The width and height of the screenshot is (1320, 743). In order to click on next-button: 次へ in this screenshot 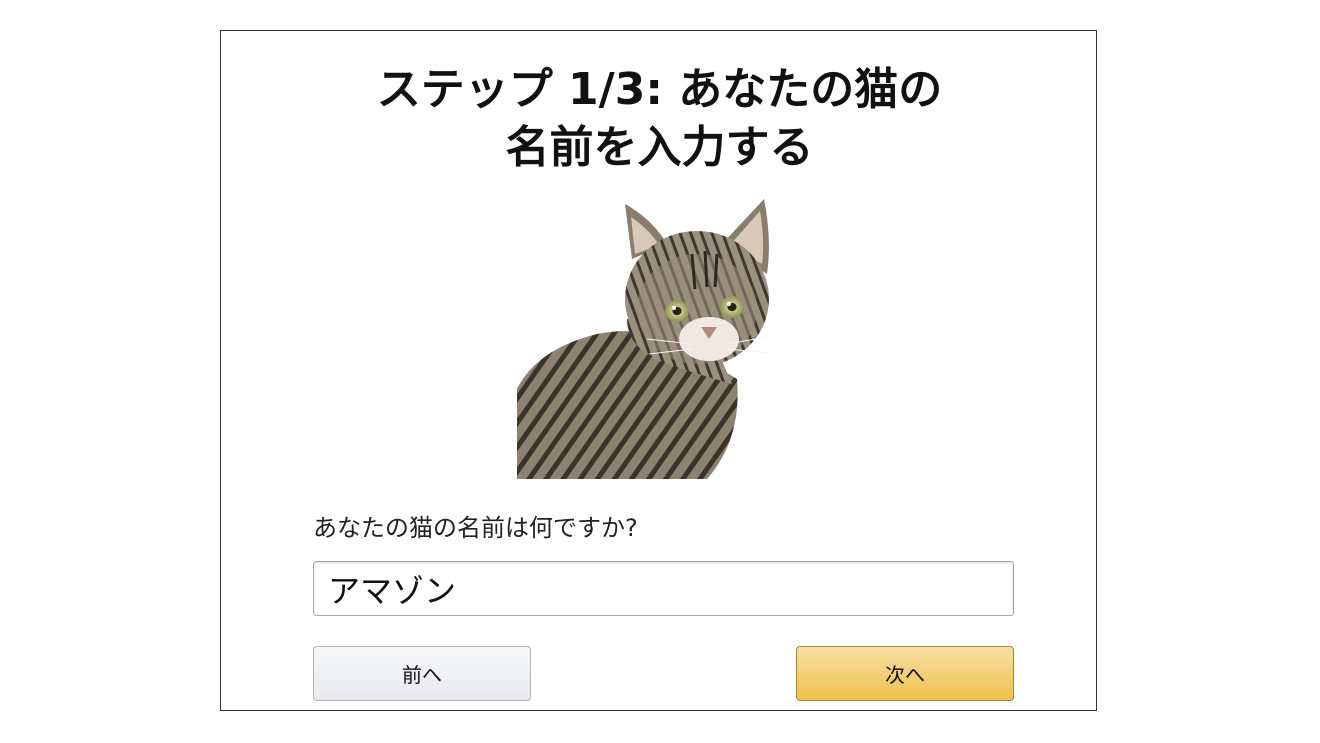, I will do `click(905, 673)`.